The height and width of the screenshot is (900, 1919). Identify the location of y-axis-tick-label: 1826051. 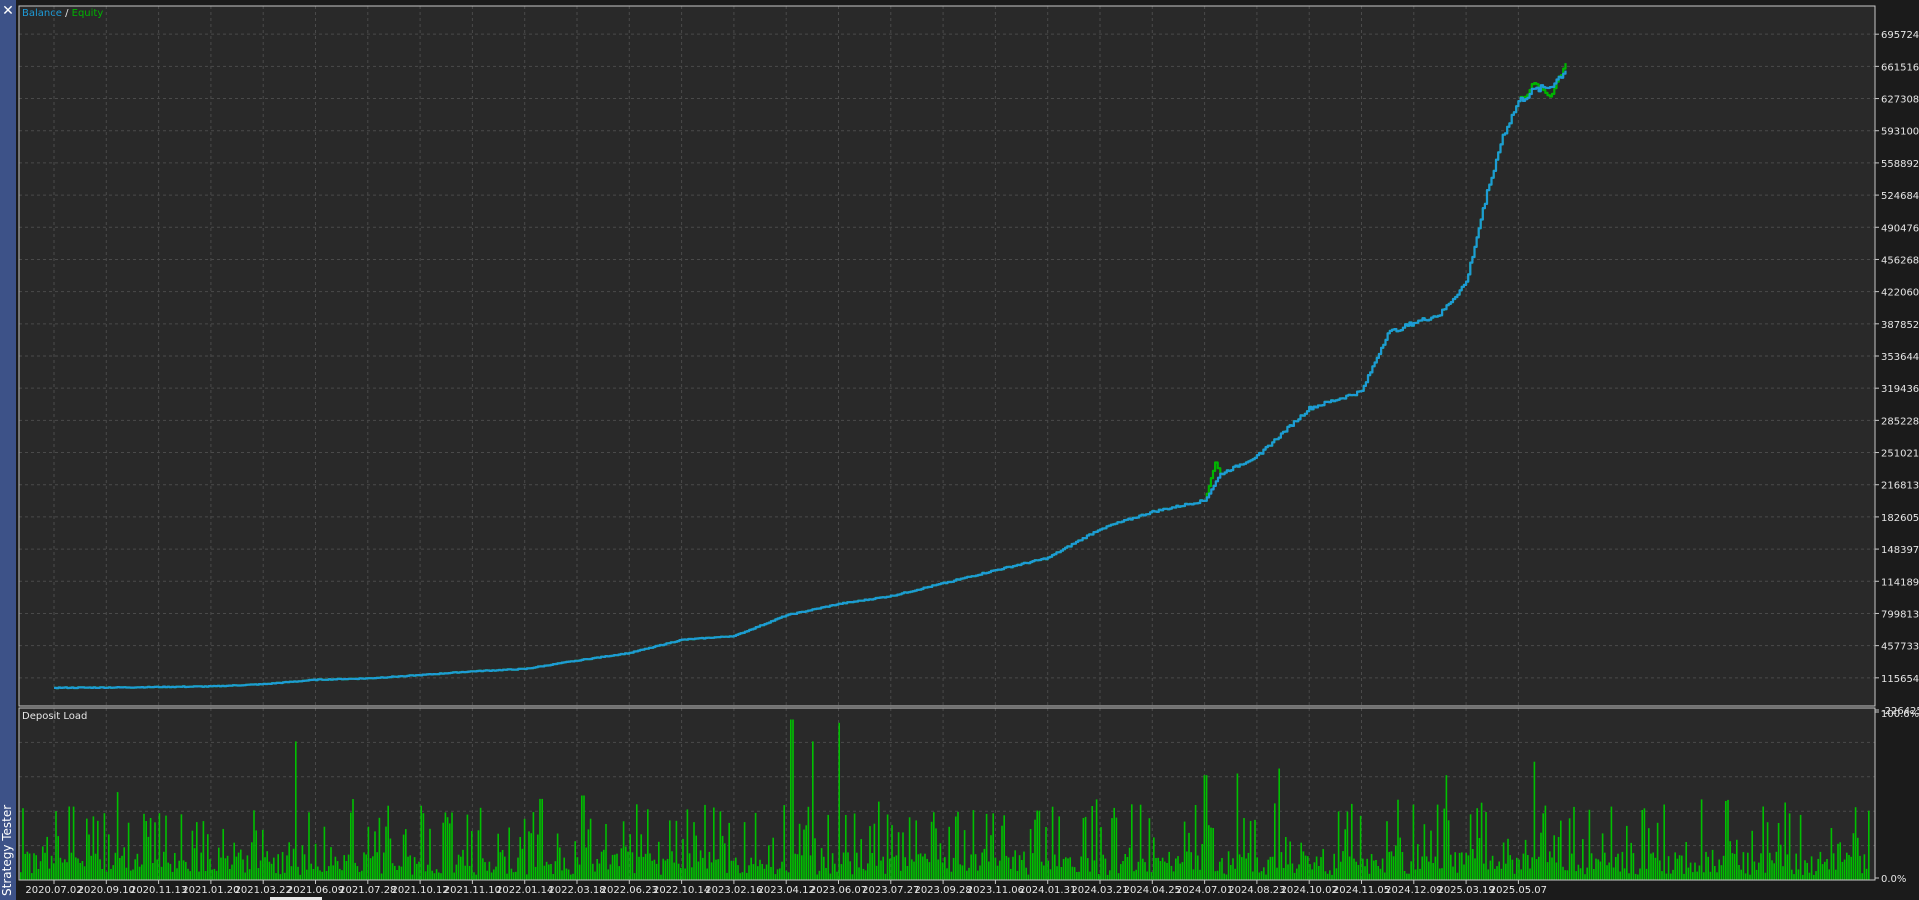
(1900, 518).